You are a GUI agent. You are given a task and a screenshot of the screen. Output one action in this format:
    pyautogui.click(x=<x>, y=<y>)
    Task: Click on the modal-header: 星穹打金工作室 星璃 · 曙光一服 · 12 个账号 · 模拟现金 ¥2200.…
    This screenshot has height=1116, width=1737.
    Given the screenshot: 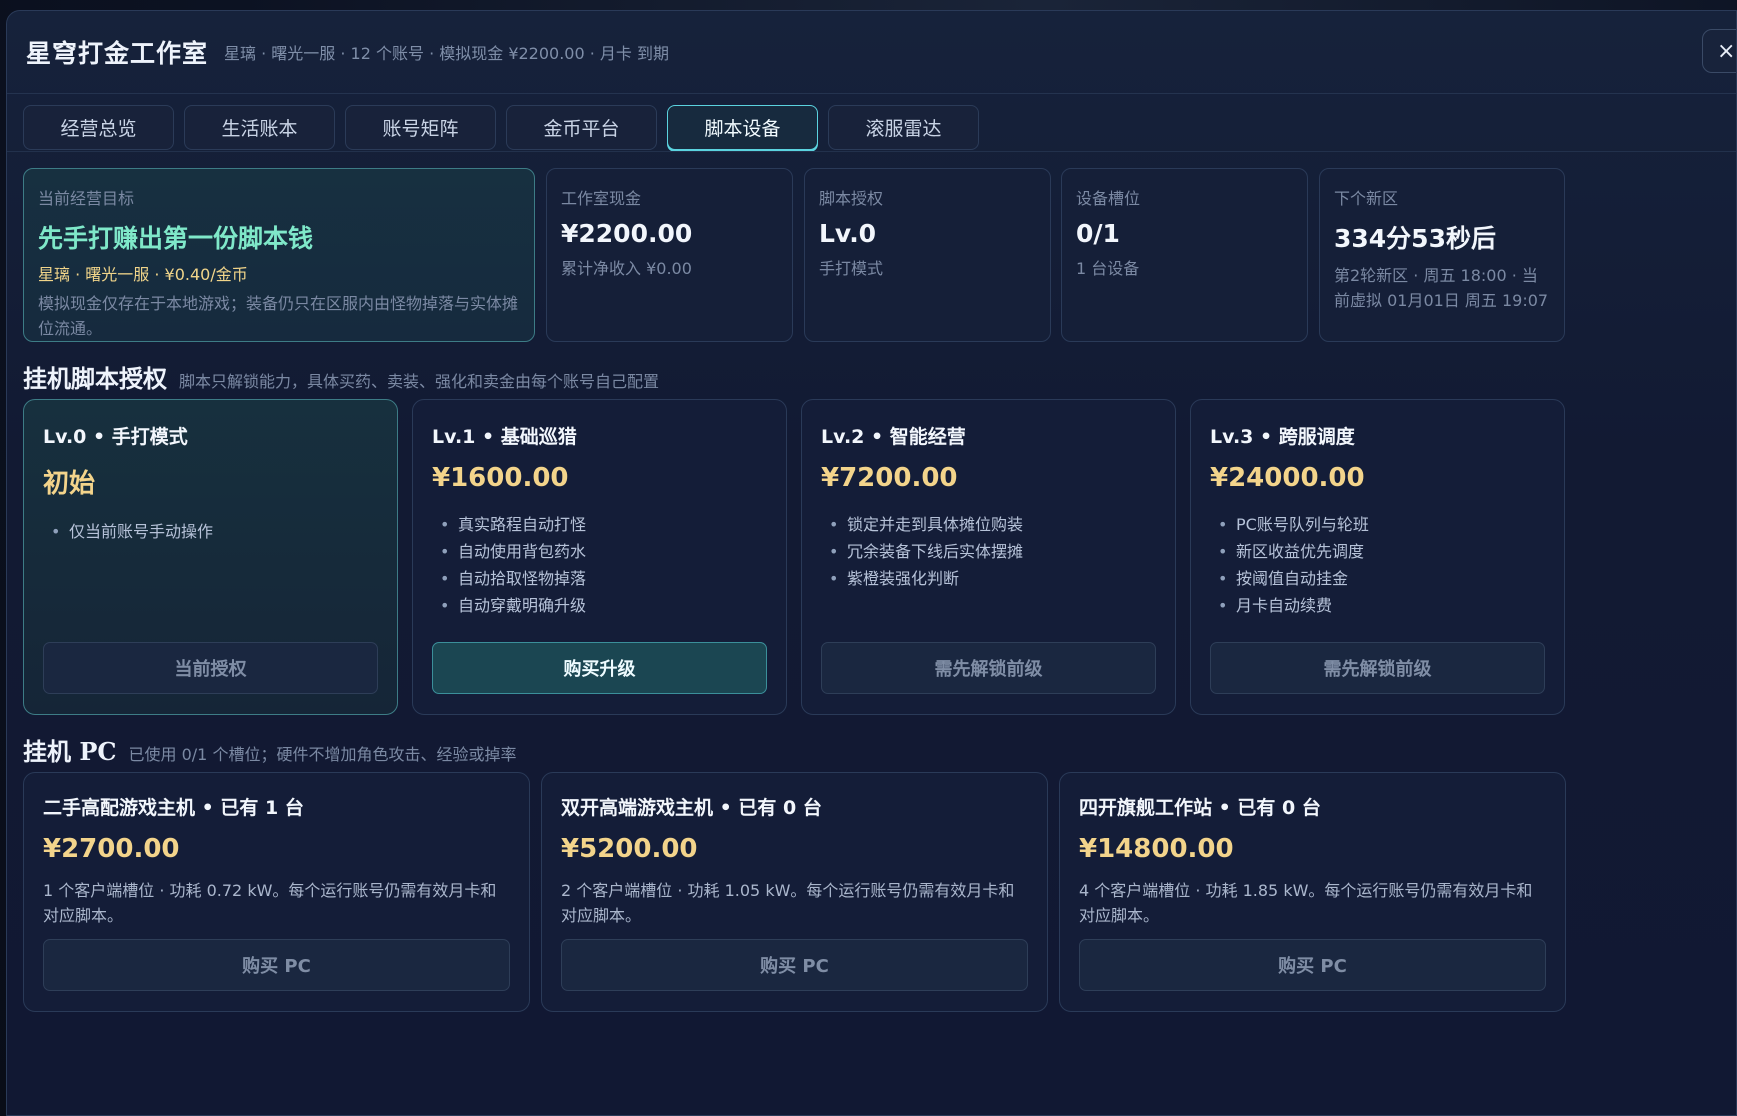 What is the action you would take?
    pyautogui.click(x=871, y=52)
    